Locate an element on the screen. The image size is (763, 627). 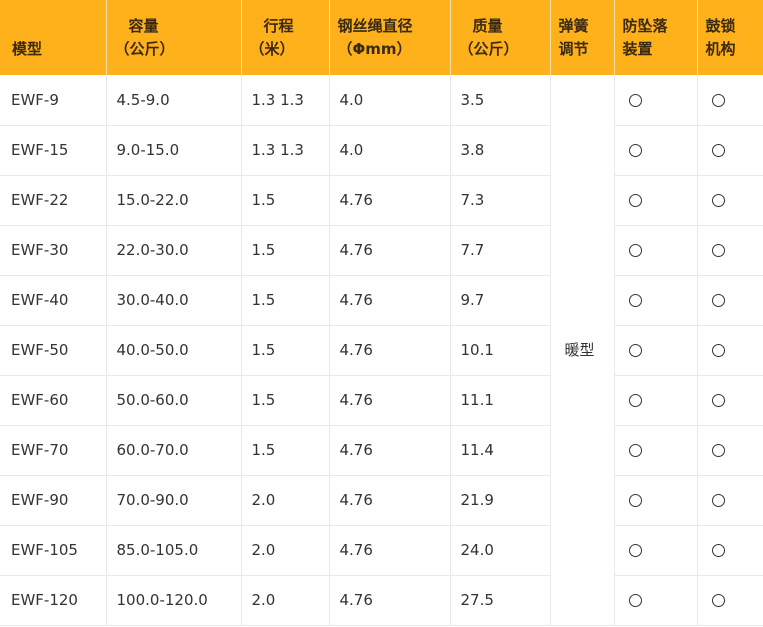
table-row: EWF-50 40.0-50.0 1.5 4.76 10.1 is located at coordinates (381, 350).